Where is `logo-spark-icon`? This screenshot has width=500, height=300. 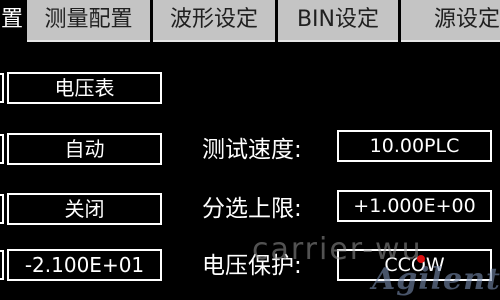
logo-spark-icon is located at coordinates (421, 259).